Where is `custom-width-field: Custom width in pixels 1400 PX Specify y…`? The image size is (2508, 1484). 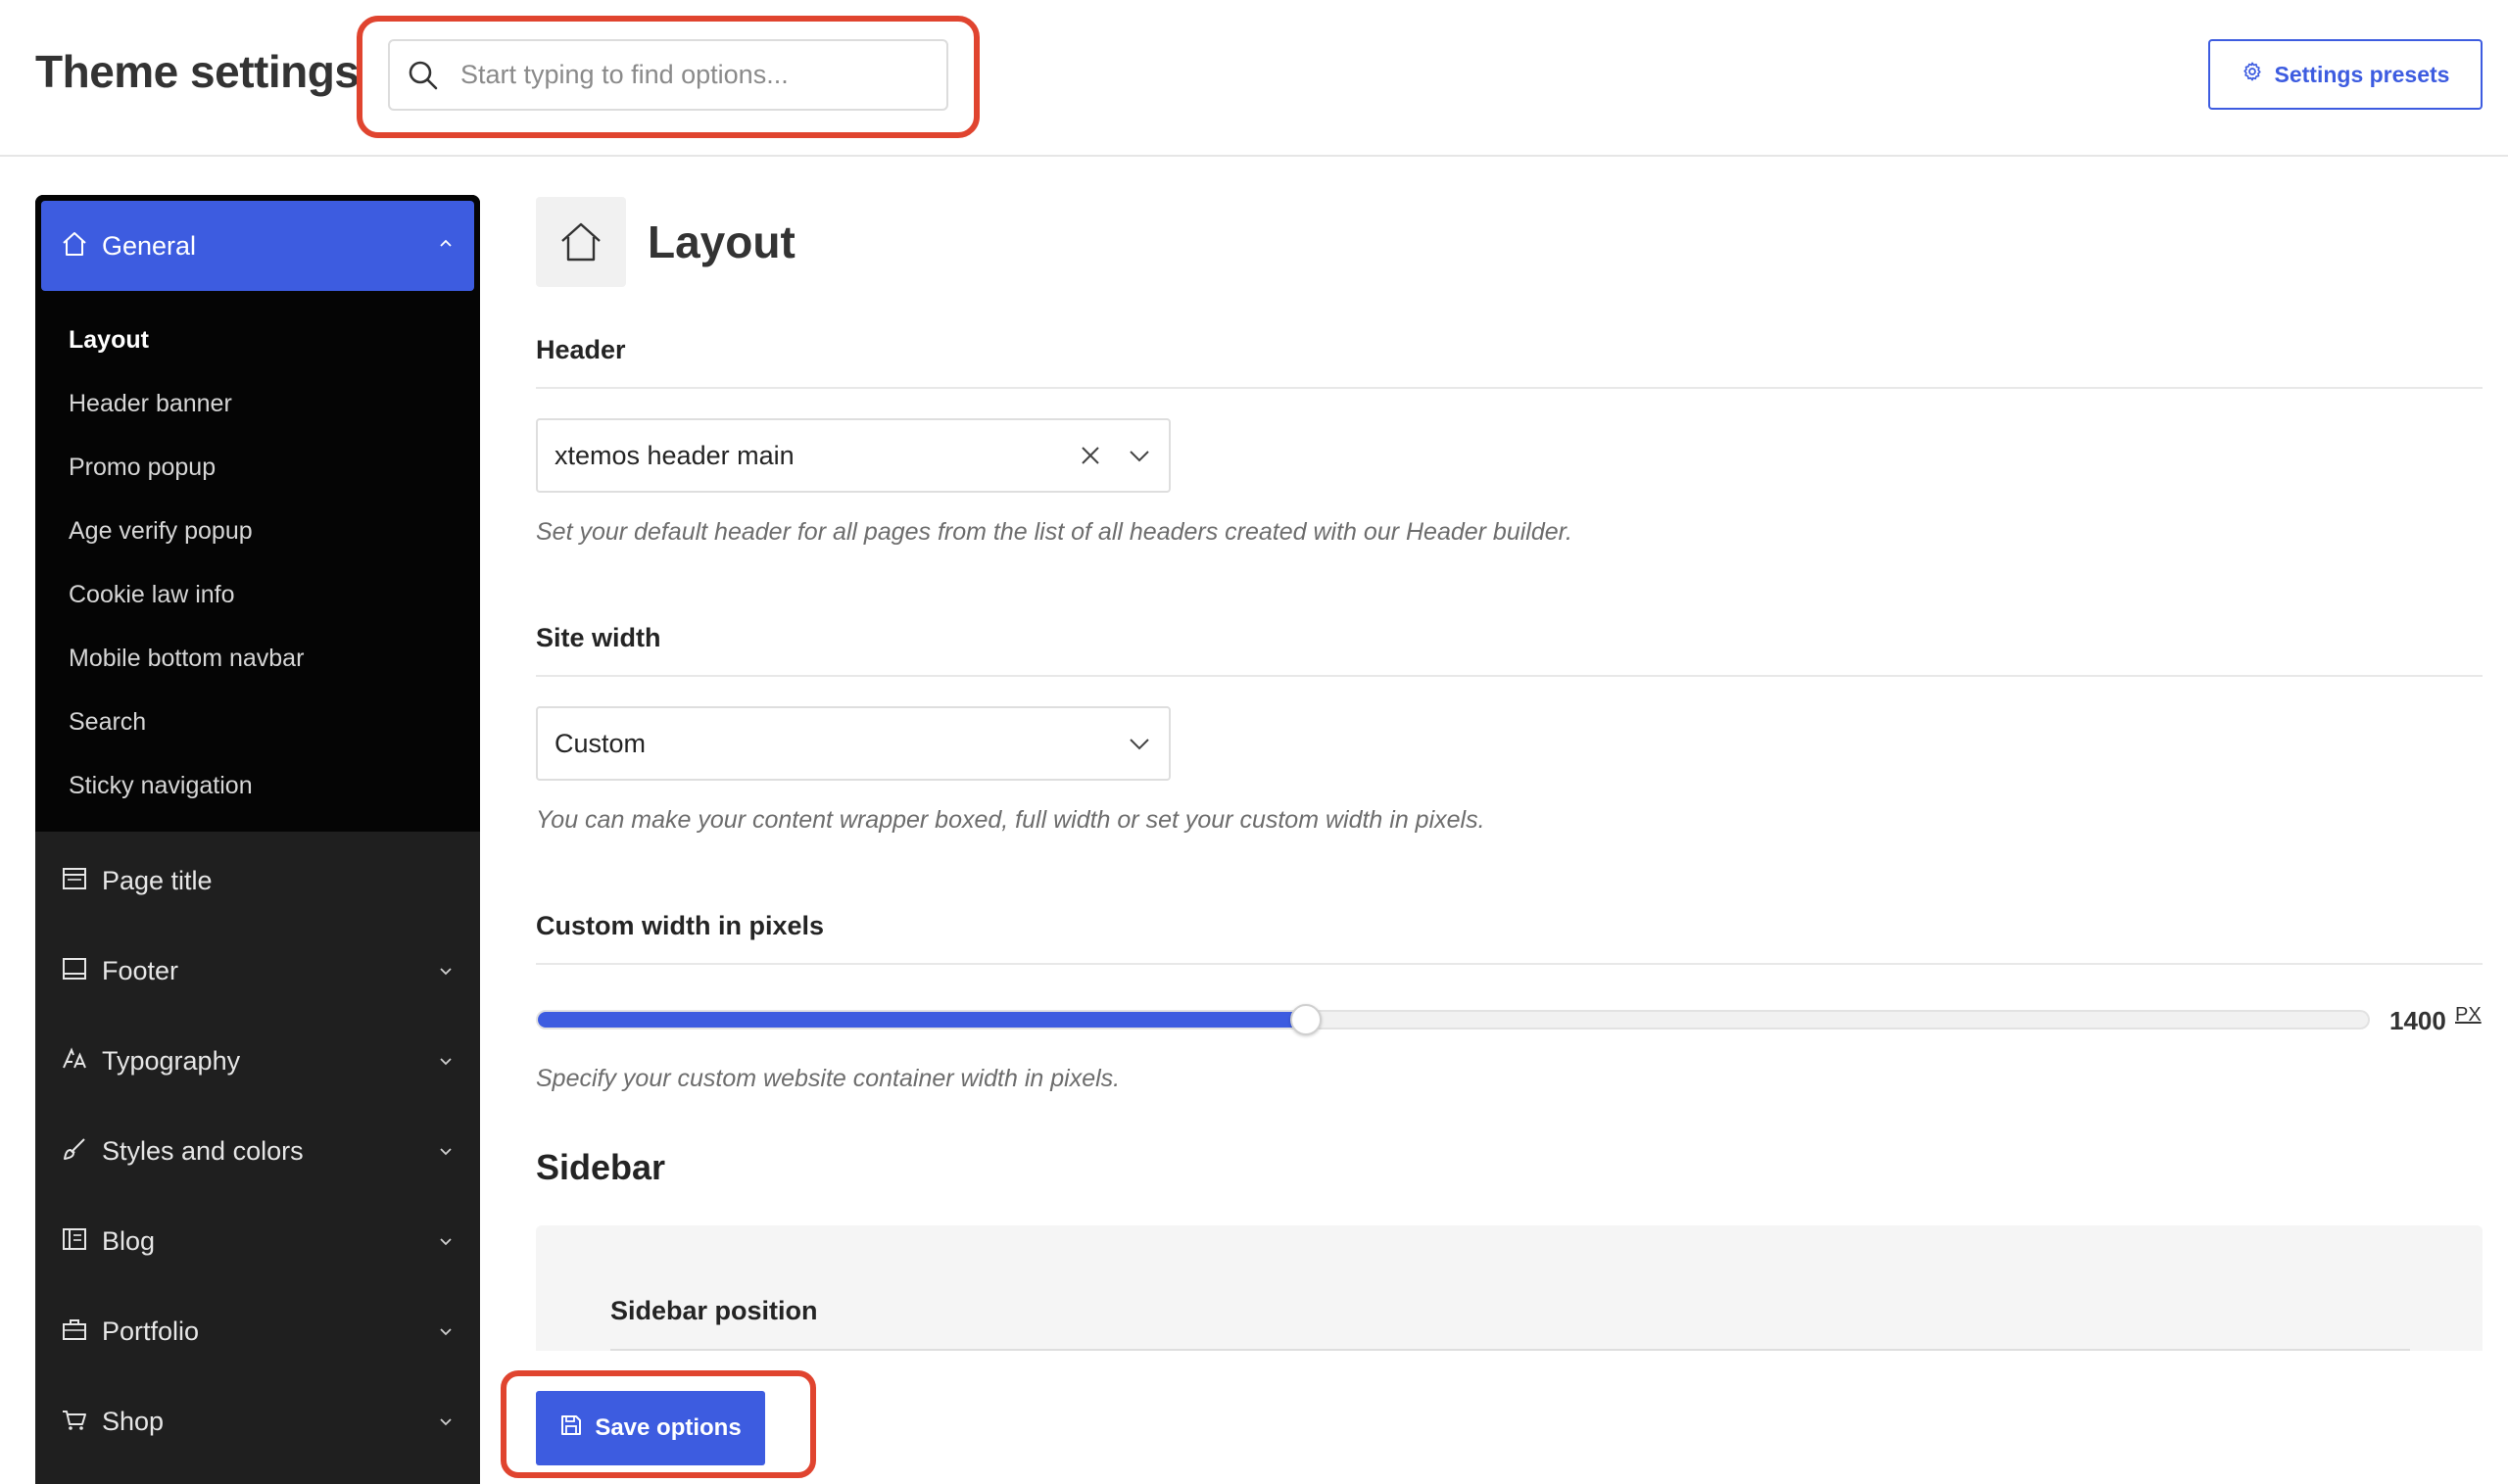 custom-width-field: Custom width in pixels 1400 PX Specify y… is located at coordinates (1509, 1002).